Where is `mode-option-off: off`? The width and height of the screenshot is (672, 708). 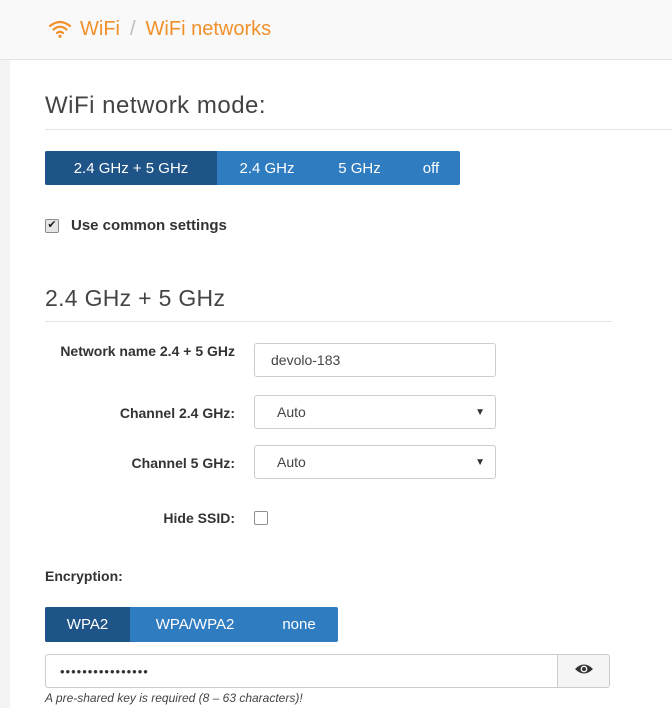 mode-option-off: off is located at coordinates (431, 168).